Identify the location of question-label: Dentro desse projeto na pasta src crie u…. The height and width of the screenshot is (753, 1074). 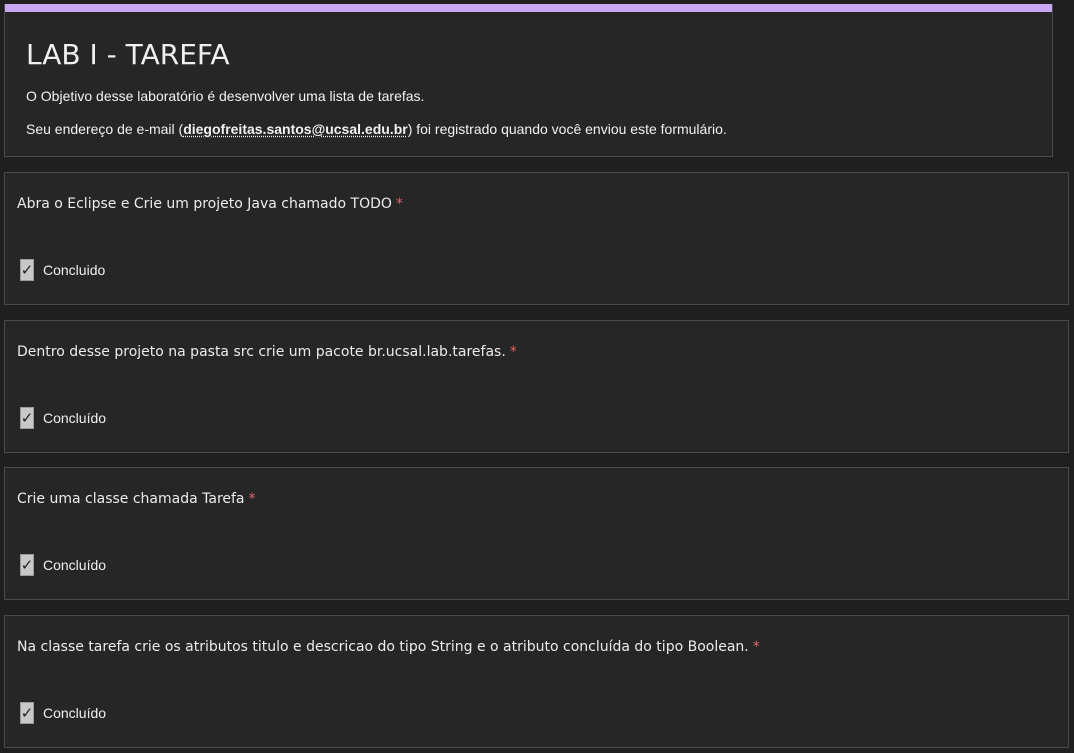
(261, 352).